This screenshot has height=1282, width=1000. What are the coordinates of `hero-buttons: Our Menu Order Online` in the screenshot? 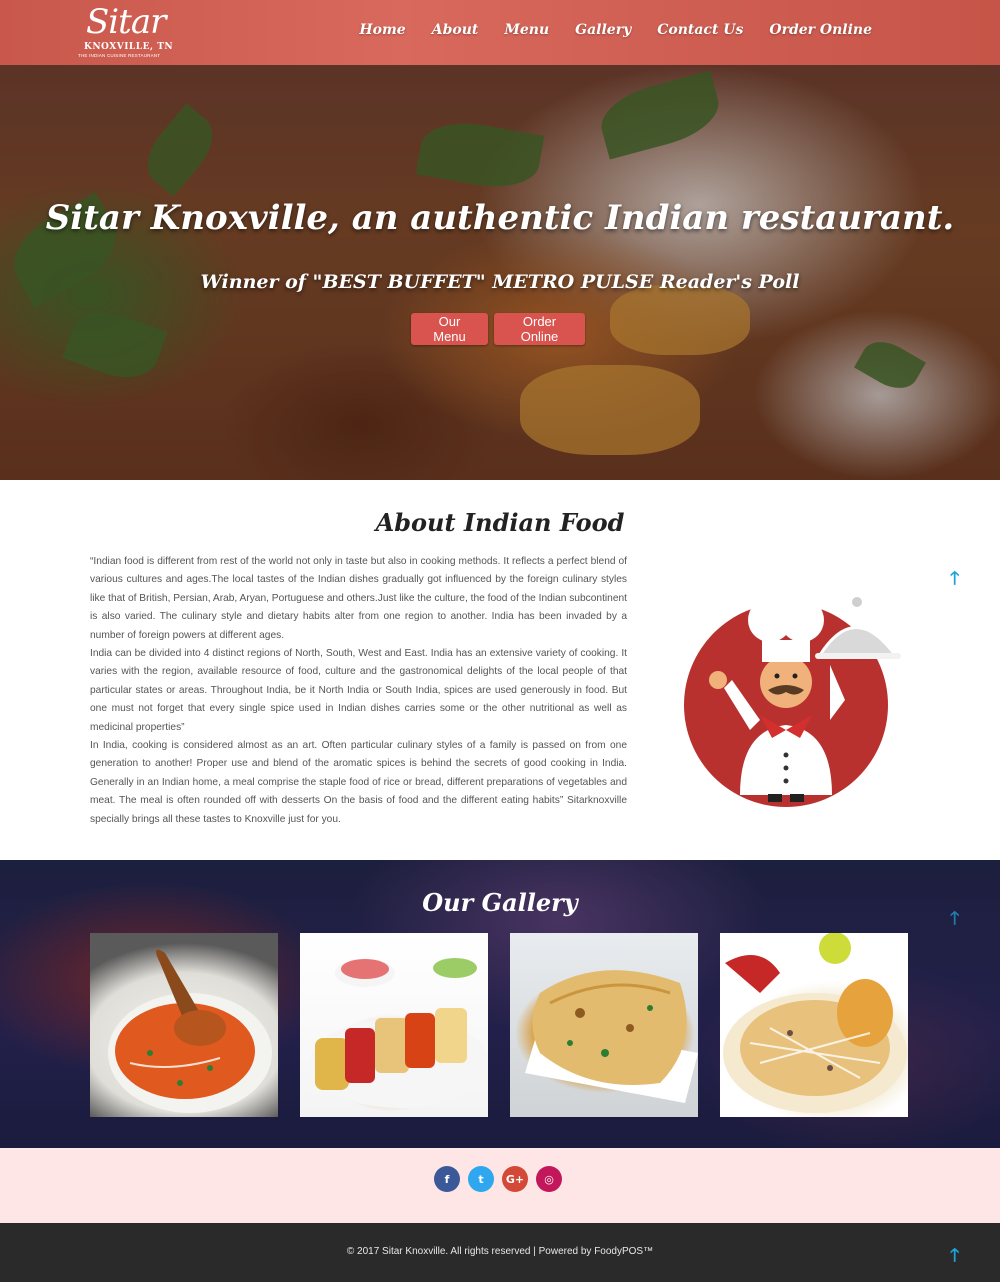 It's located at (498, 329).